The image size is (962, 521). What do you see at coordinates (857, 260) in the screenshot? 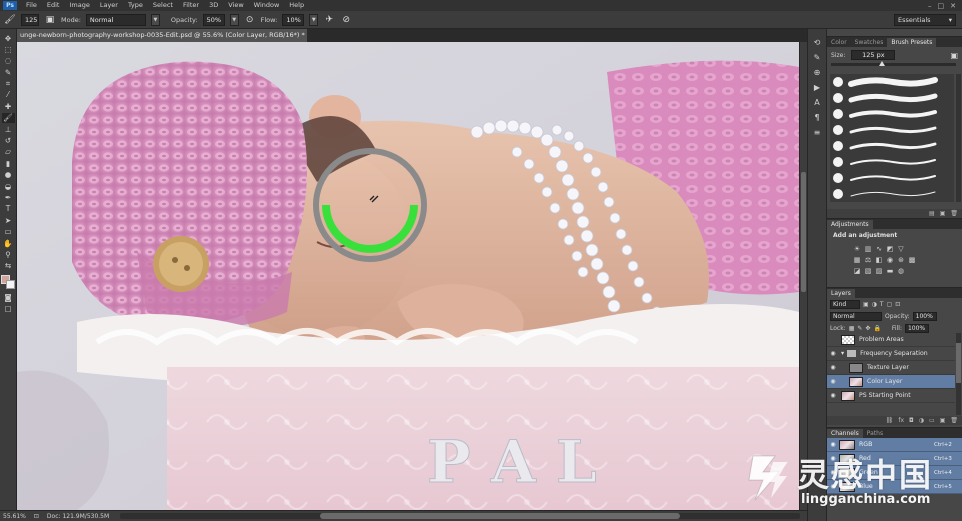
I see `hue-saturation-icon: ▦` at bounding box center [857, 260].